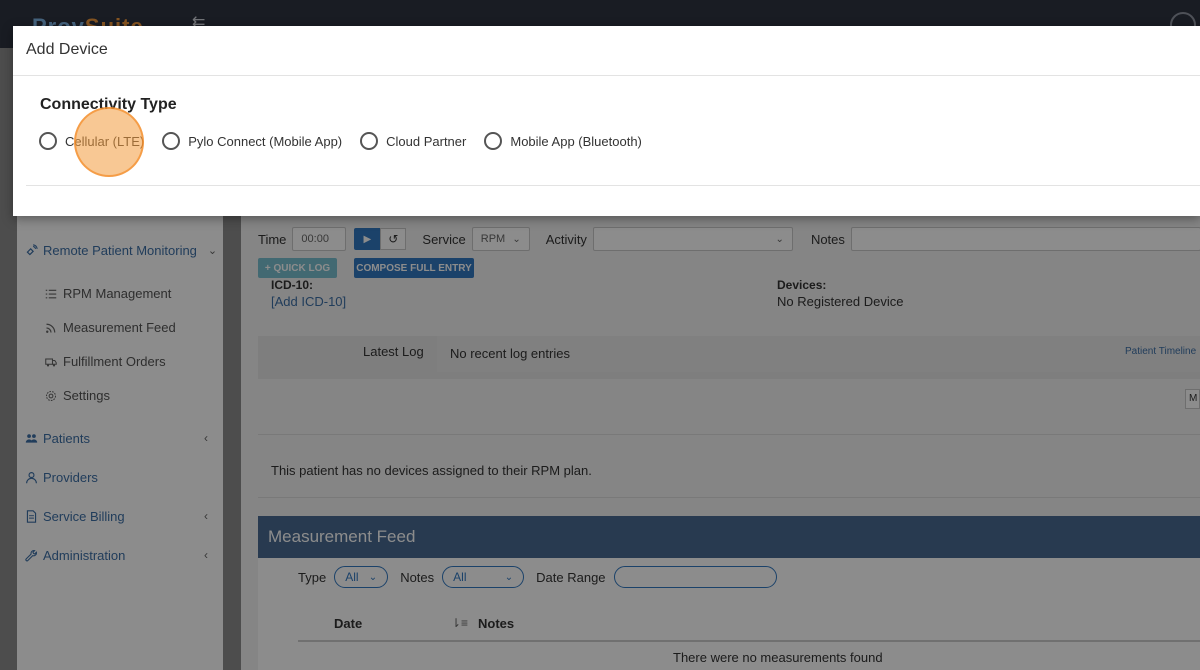 The width and height of the screenshot is (1200, 670). I want to click on radio-cloud-partner: Cloud Partner, so click(413, 141).